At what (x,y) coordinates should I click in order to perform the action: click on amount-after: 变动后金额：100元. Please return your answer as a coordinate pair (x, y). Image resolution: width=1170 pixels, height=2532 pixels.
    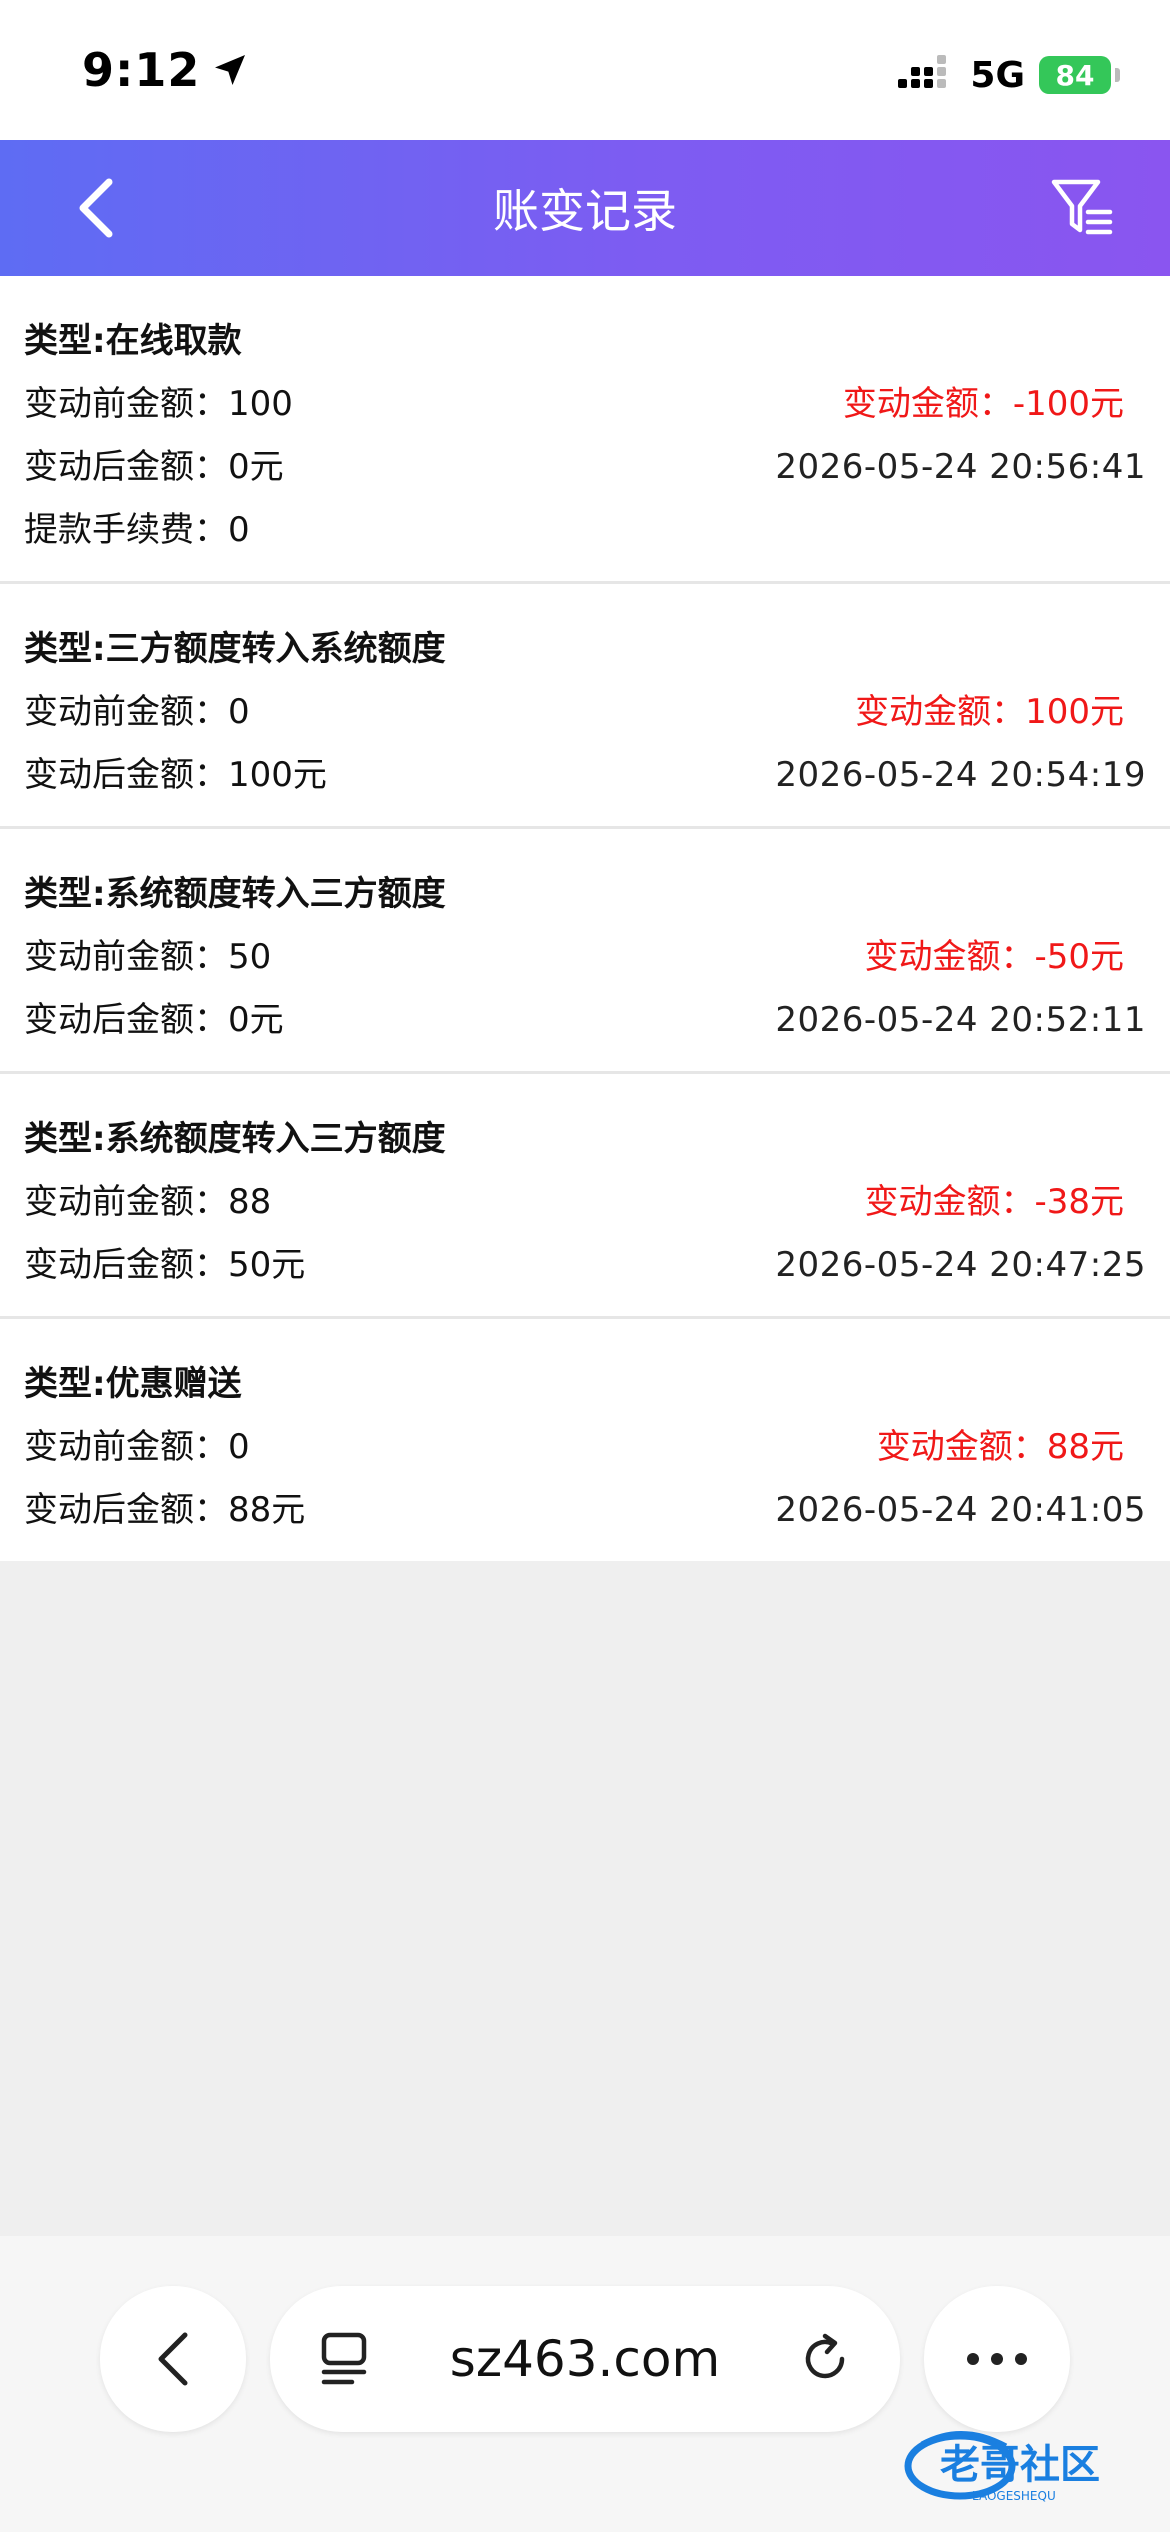
    Looking at the image, I should click on (175, 775).